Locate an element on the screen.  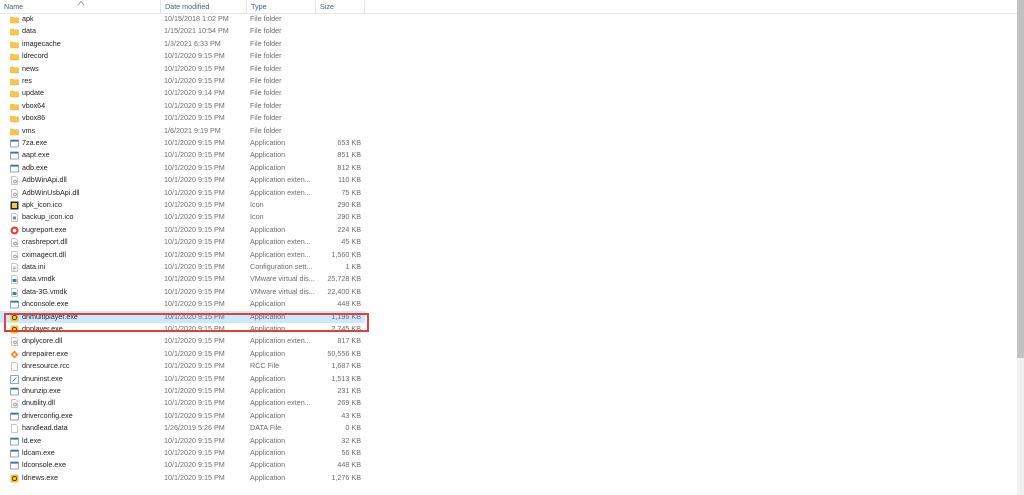
file-size: 32 KB is located at coordinates (351, 440).